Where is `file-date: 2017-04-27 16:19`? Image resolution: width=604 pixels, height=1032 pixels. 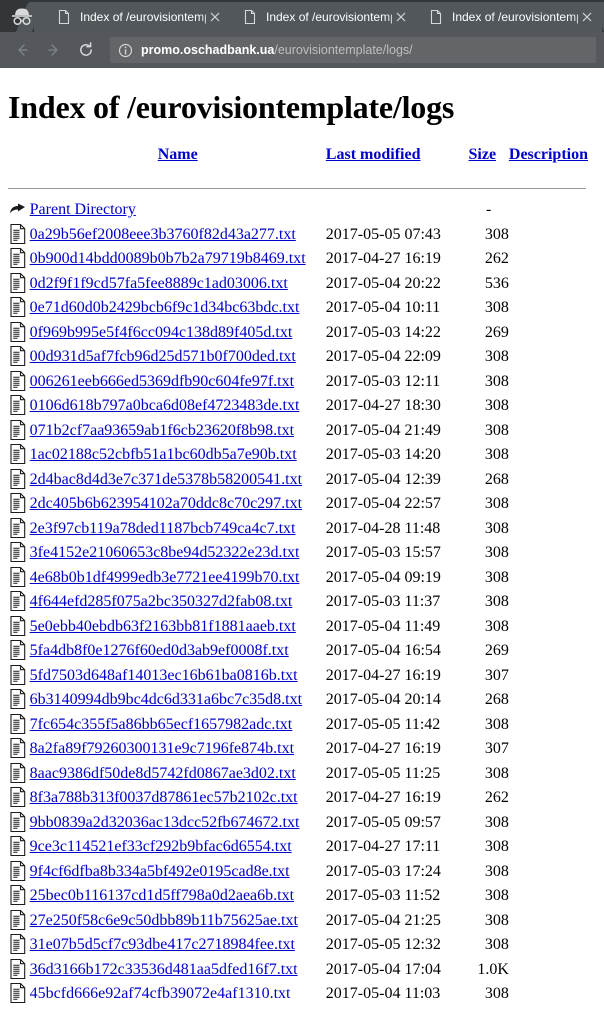 file-date: 2017-04-27 16:19 is located at coordinates (383, 675).